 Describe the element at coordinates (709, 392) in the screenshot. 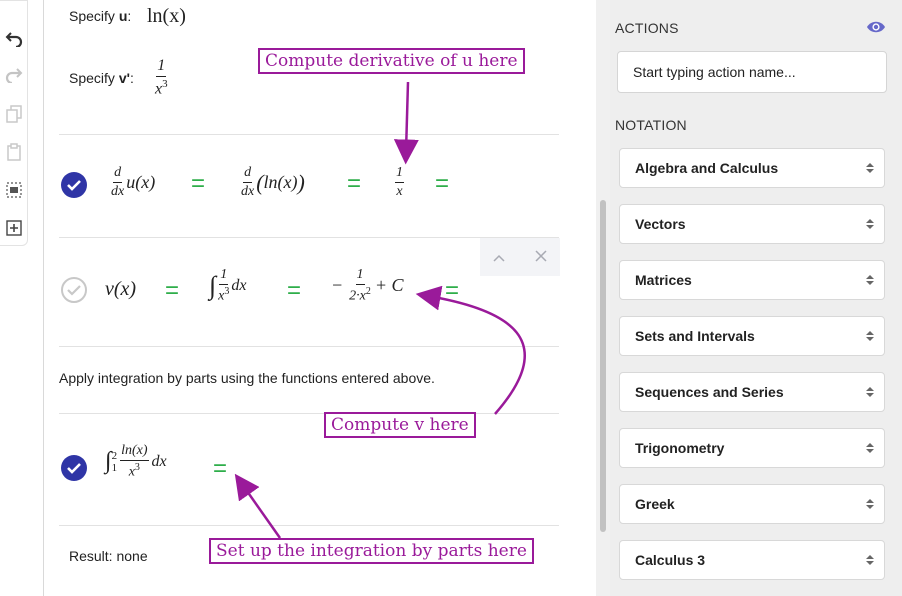

I see `select-label: Sequences and Series` at that location.